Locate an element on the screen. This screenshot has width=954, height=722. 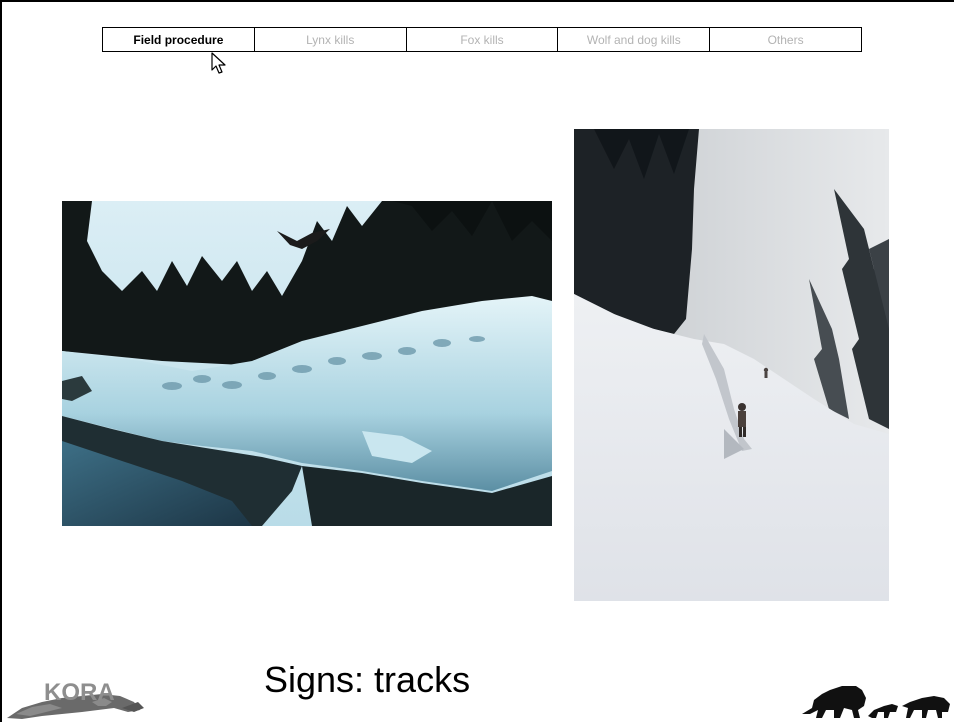
arrow-cursor-icon is located at coordinates (218, 63).